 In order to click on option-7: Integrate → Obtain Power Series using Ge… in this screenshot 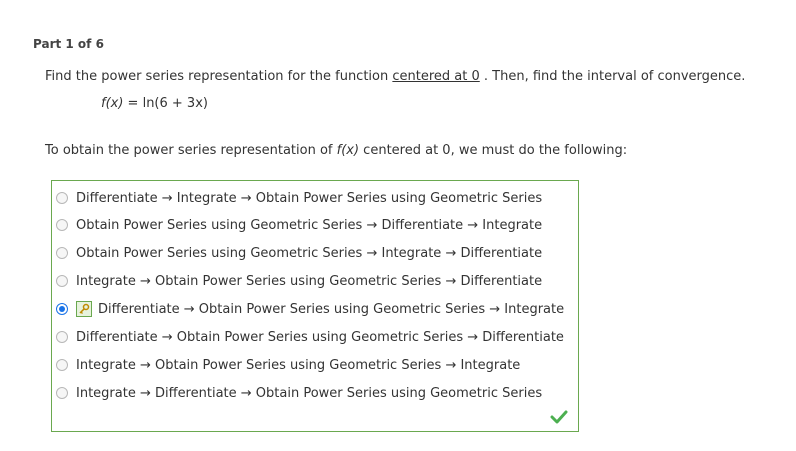, I will do `click(288, 365)`.